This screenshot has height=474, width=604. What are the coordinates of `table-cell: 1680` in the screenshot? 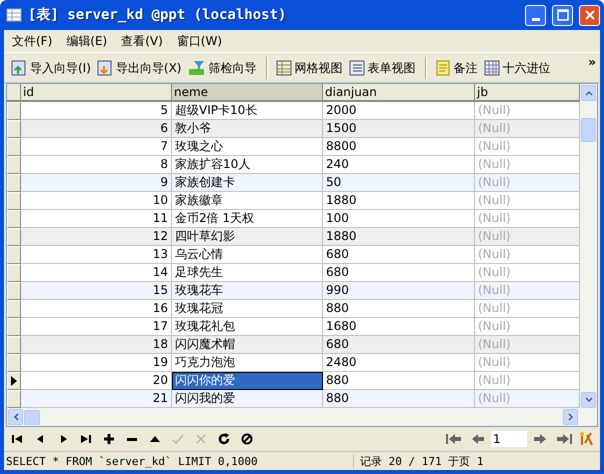 It's located at (399, 327).